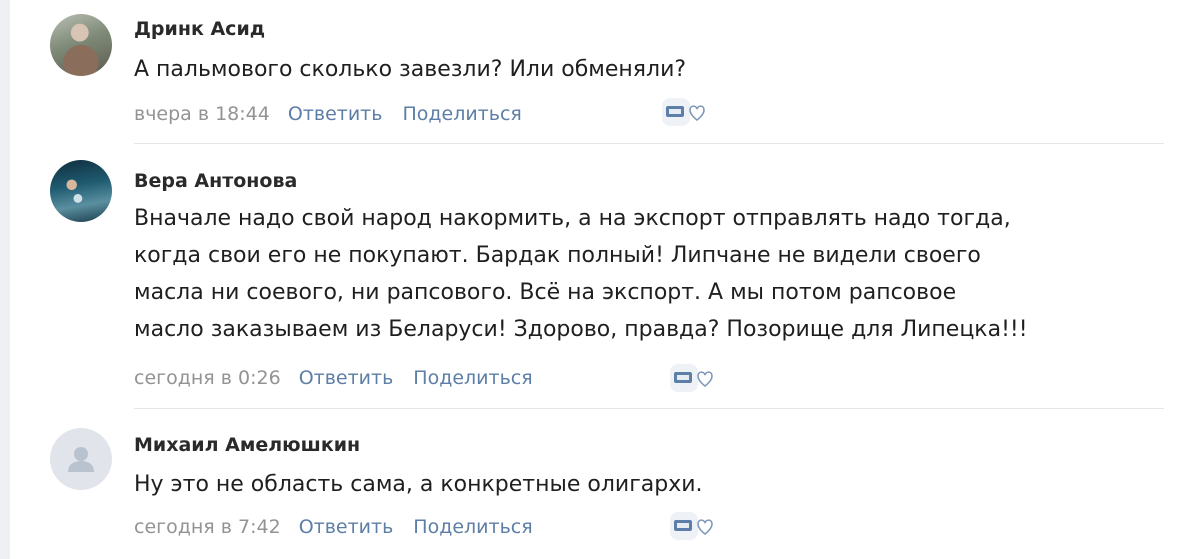 This screenshot has height=559, width=1200. I want to click on comment-author: Михаил Амелюшкин, so click(247, 445).